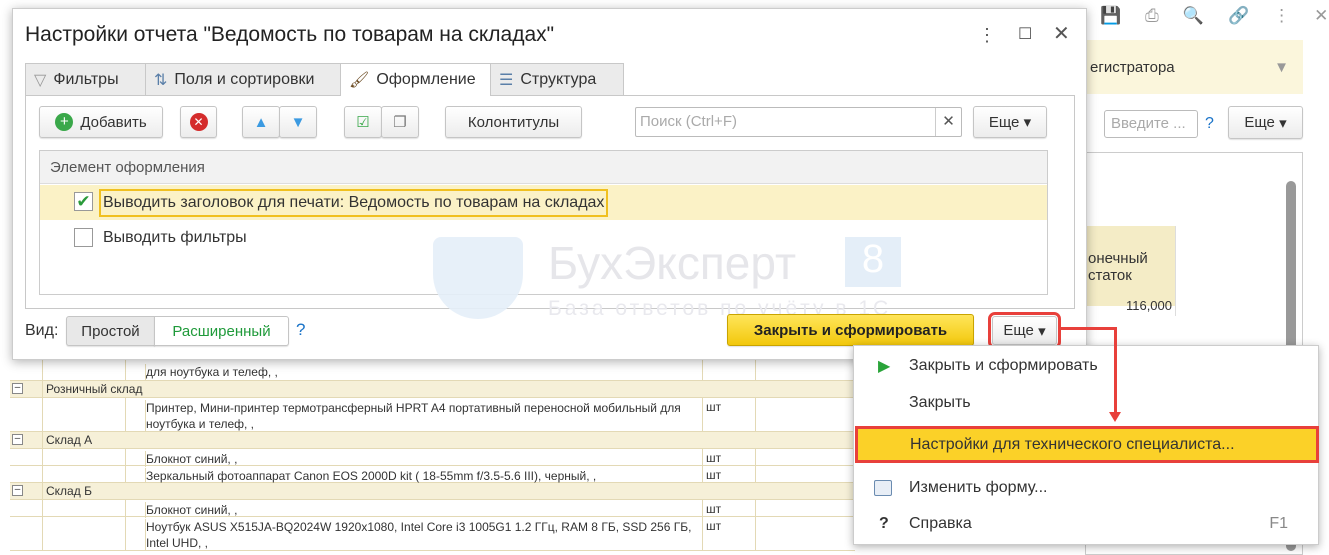 This screenshot has width=1329, height=555. I want to click on arrow-up-icon: ▲, so click(261, 122).